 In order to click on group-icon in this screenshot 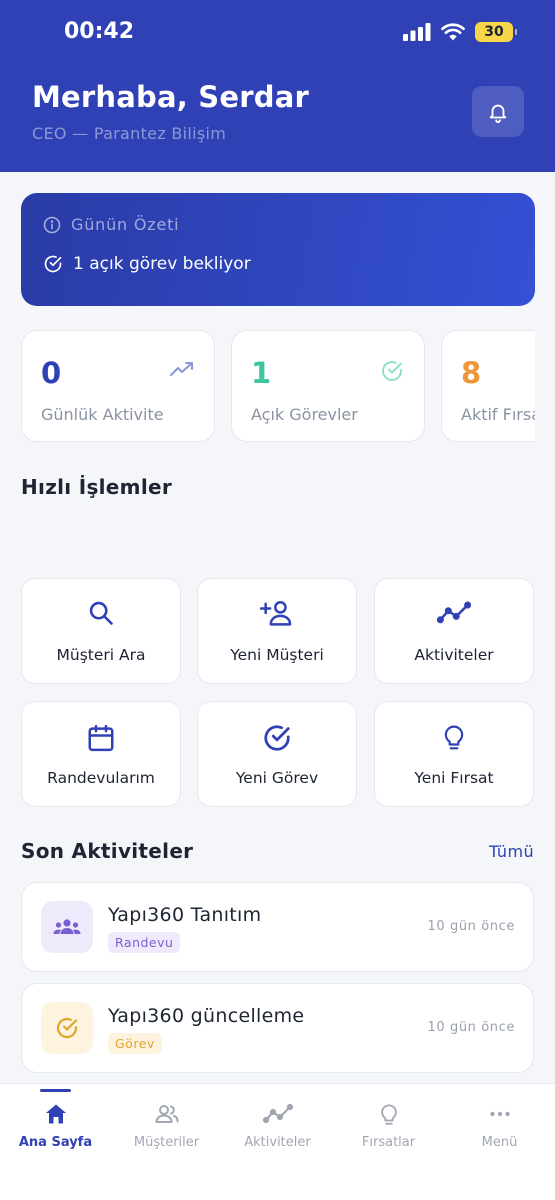, I will do `click(67, 926)`.